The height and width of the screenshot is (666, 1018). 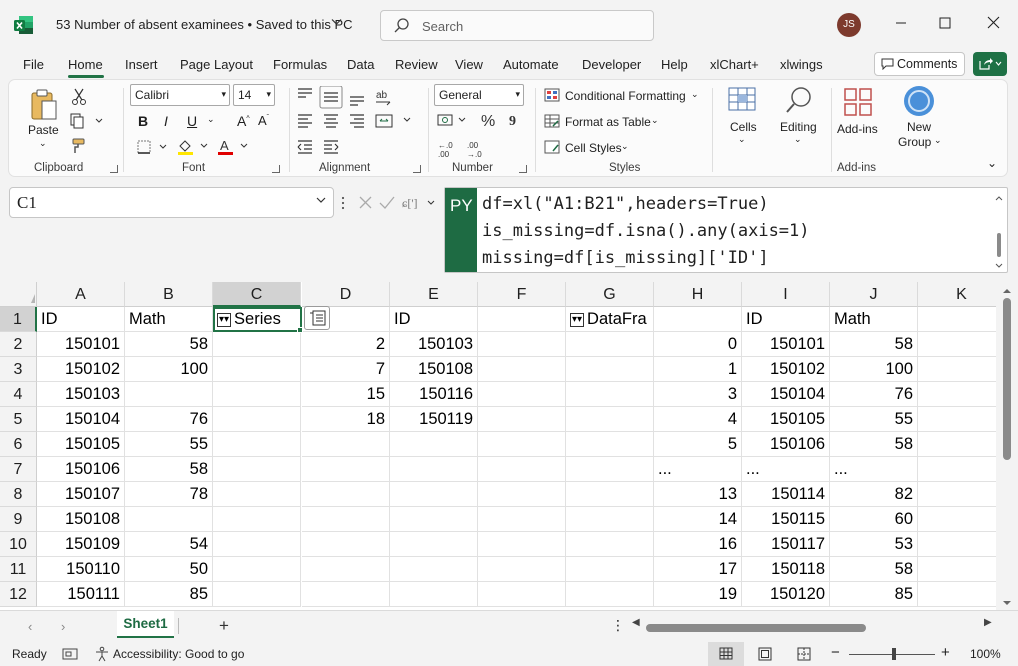 What do you see at coordinates (79, 147) in the screenshot?
I see `format-painter-button` at bounding box center [79, 147].